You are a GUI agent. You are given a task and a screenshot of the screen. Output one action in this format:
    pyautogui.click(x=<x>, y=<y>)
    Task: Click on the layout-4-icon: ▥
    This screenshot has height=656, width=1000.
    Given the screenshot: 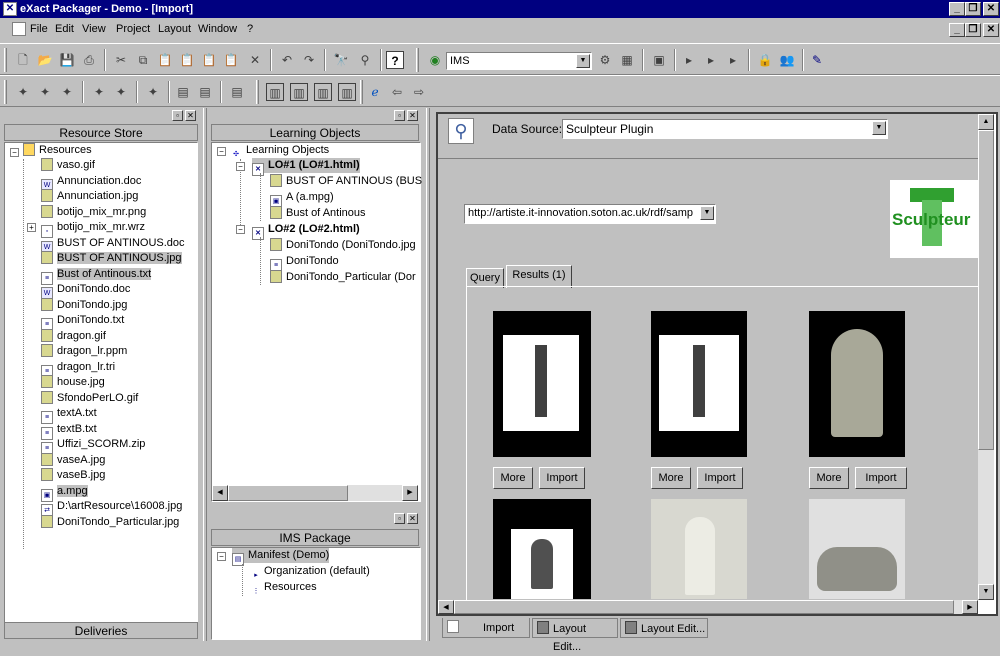 What is the action you would take?
    pyautogui.click(x=347, y=92)
    